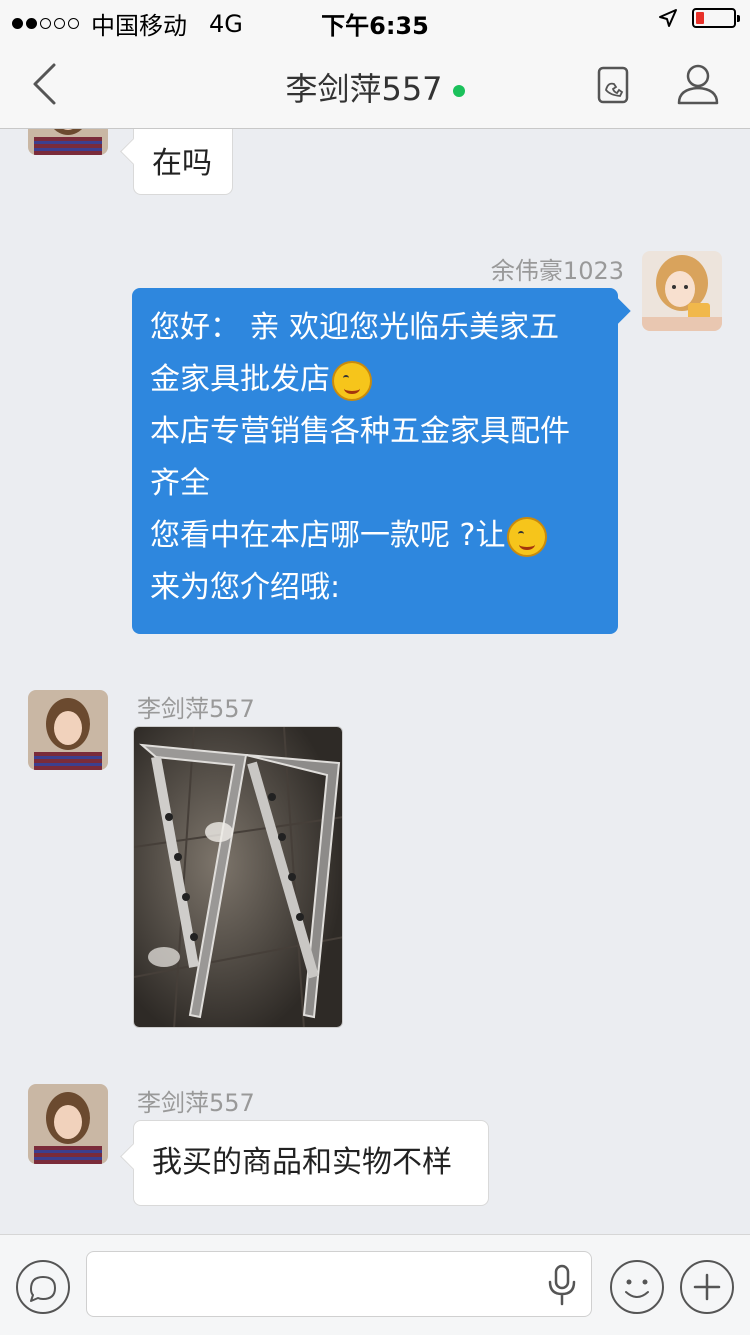 The width and height of the screenshot is (750, 1335). I want to click on laughing-emoji-icon, so click(352, 380).